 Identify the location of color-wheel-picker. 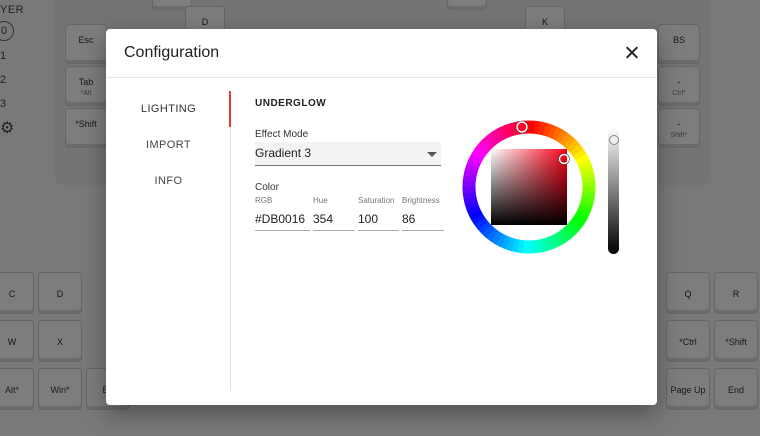
(529, 187).